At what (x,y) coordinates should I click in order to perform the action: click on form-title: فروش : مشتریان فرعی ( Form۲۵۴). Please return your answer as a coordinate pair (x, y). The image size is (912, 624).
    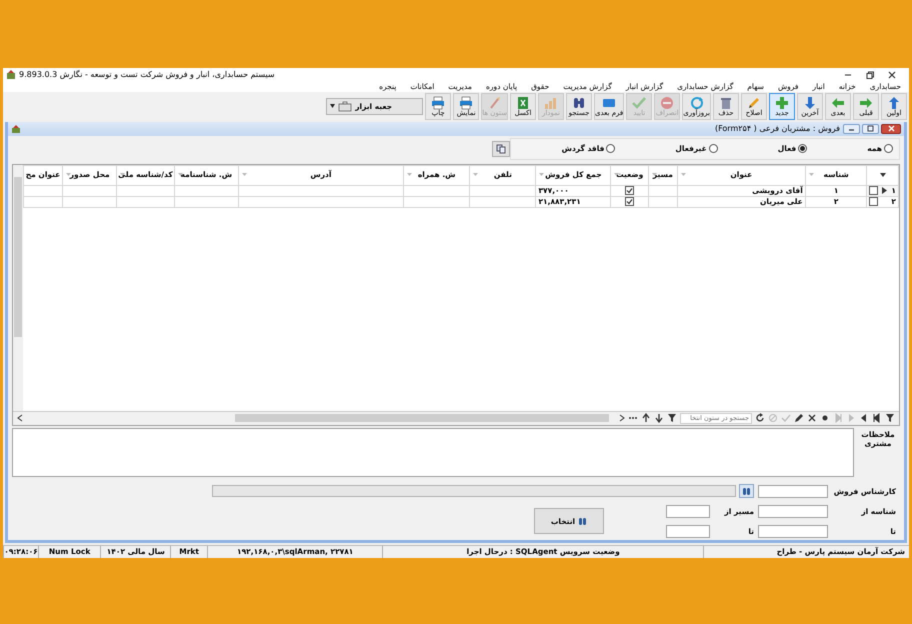
    Looking at the image, I should click on (777, 129).